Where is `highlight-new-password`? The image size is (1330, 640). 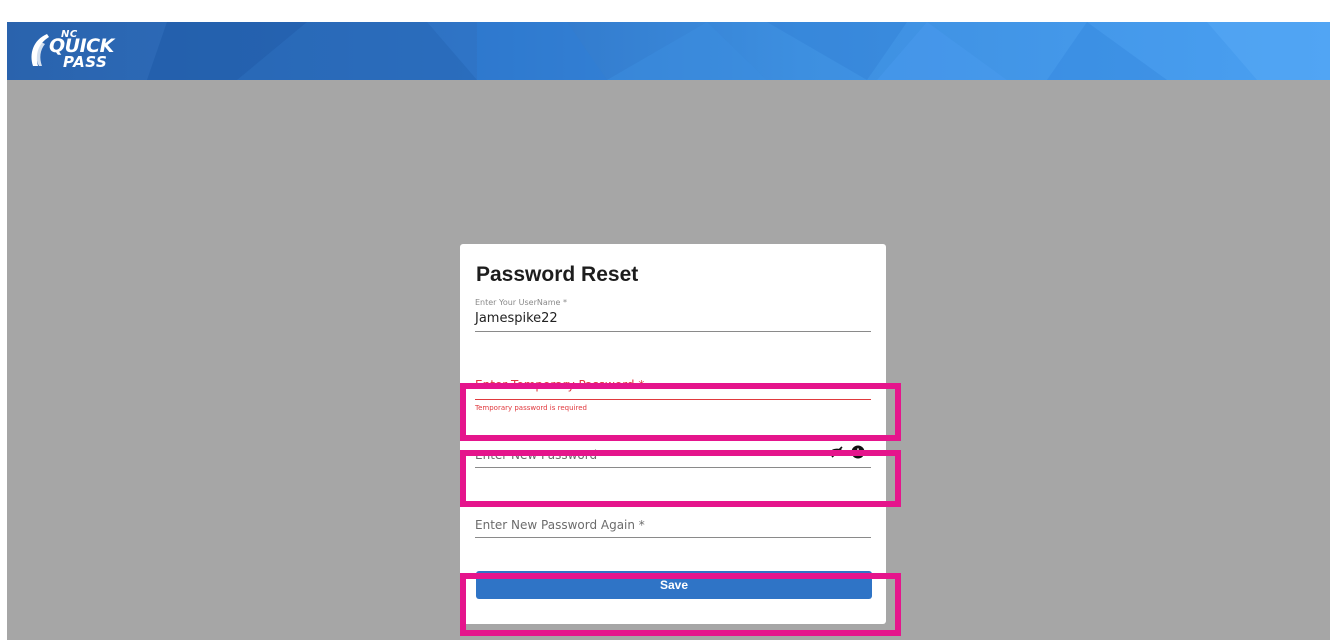
highlight-new-password is located at coordinates (680, 478).